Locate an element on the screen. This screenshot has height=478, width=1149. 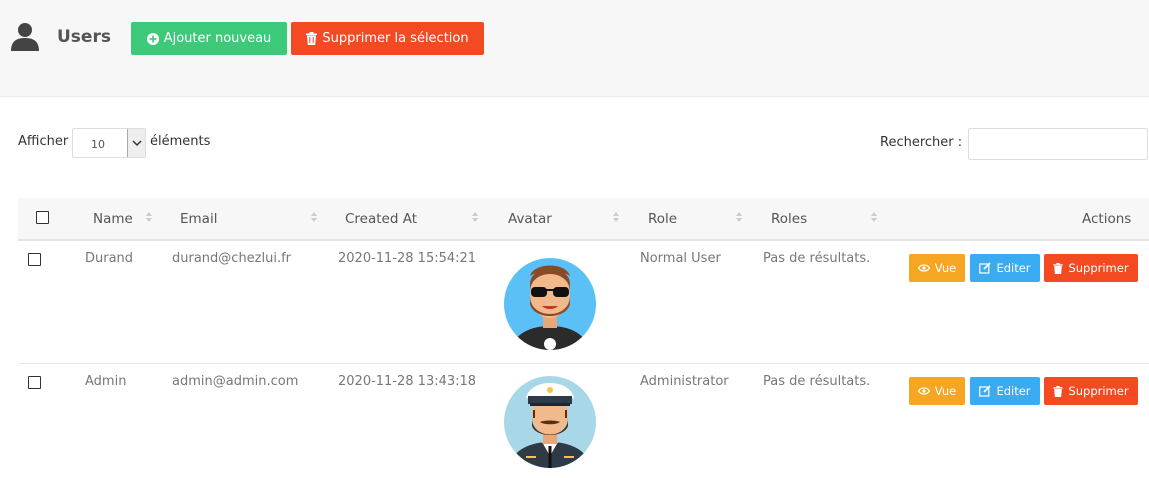
plus-circle-icon is located at coordinates (152, 38).